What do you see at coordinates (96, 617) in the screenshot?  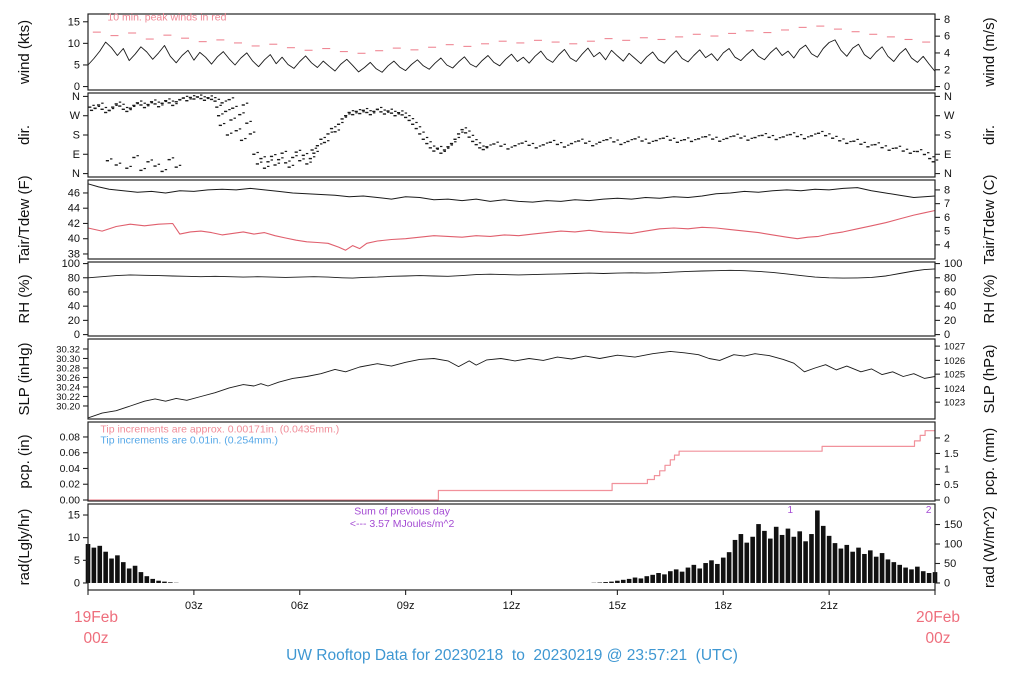 I see `x-tick-date-label: 19Feb` at bounding box center [96, 617].